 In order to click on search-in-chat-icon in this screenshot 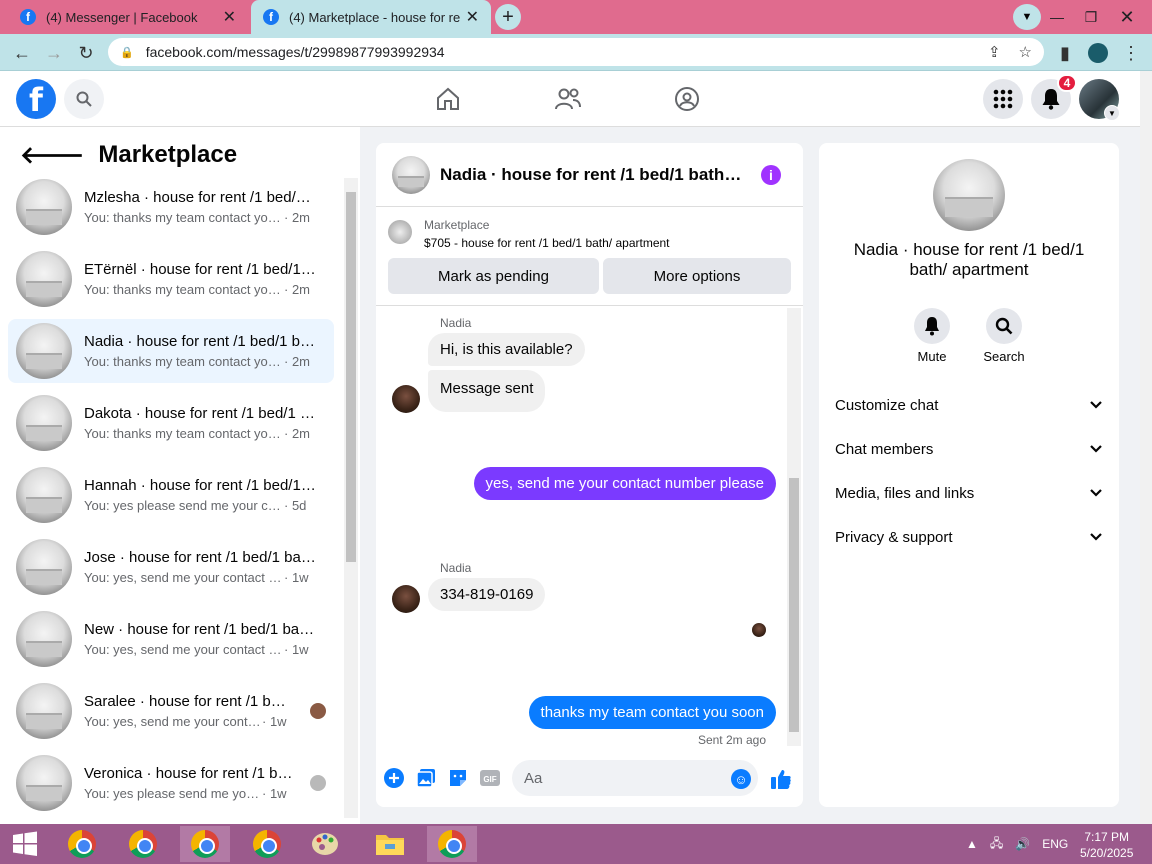, I will do `click(1004, 326)`.